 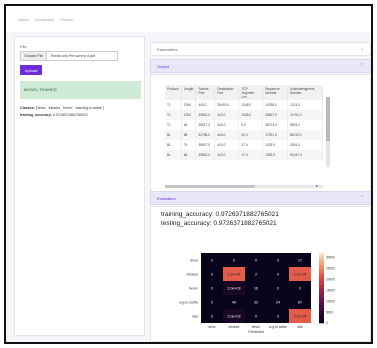 I want to click on upload-button: Upload, so click(x=31, y=70).